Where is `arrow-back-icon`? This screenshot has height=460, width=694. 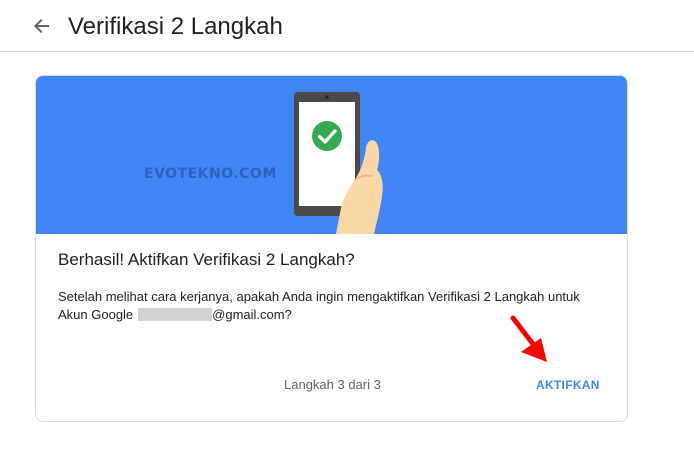 arrow-back-icon is located at coordinates (41, 26).